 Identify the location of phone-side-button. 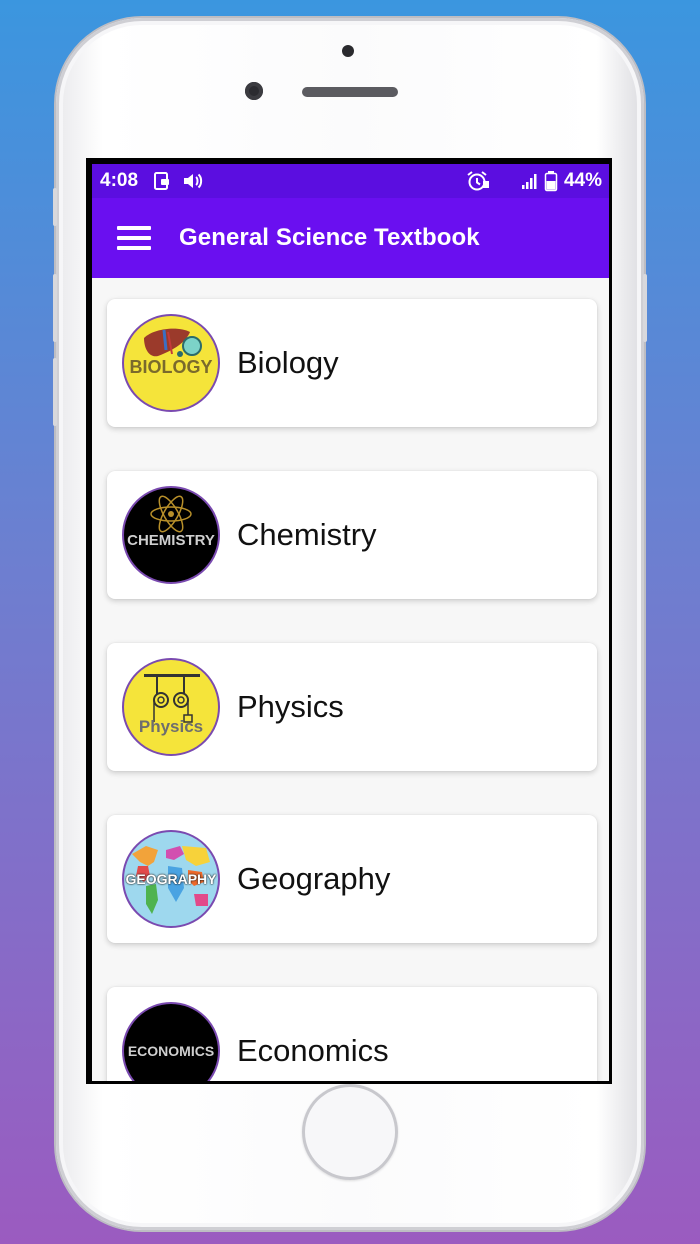
(55, 207).